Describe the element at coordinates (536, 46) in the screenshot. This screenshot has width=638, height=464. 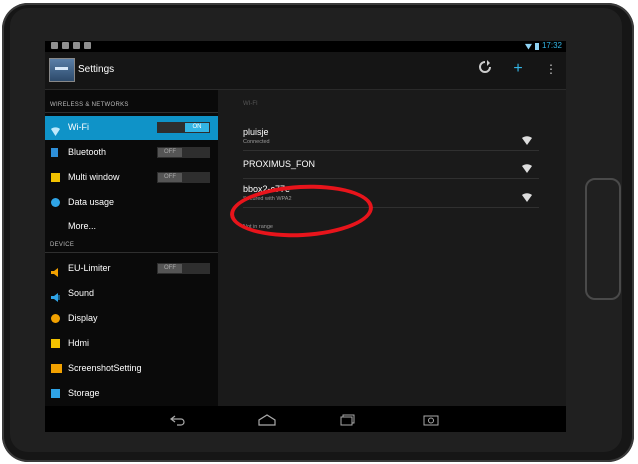
I see `battery-icon` at that location.